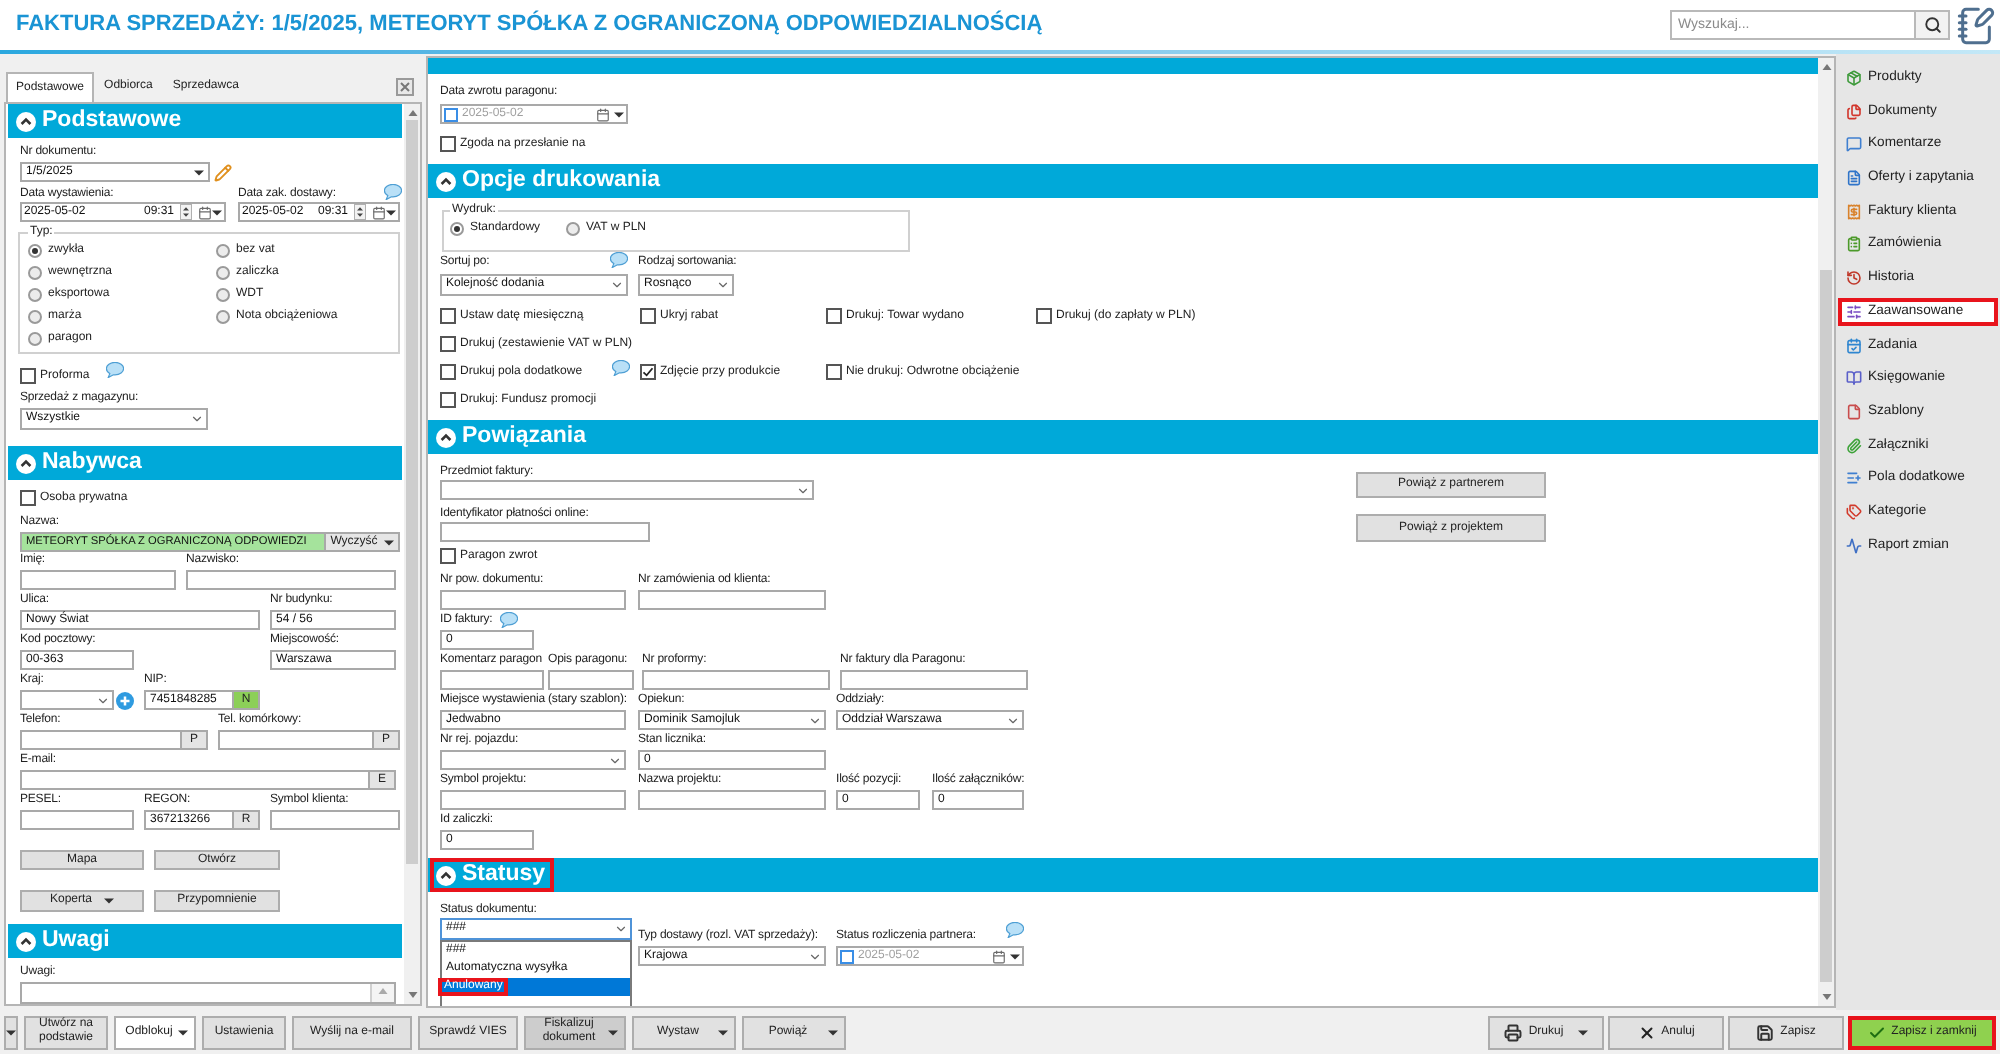  Describe the element at coordinates (76, 941) in the screenshot. I see `section-title: Uwagi` at that location.